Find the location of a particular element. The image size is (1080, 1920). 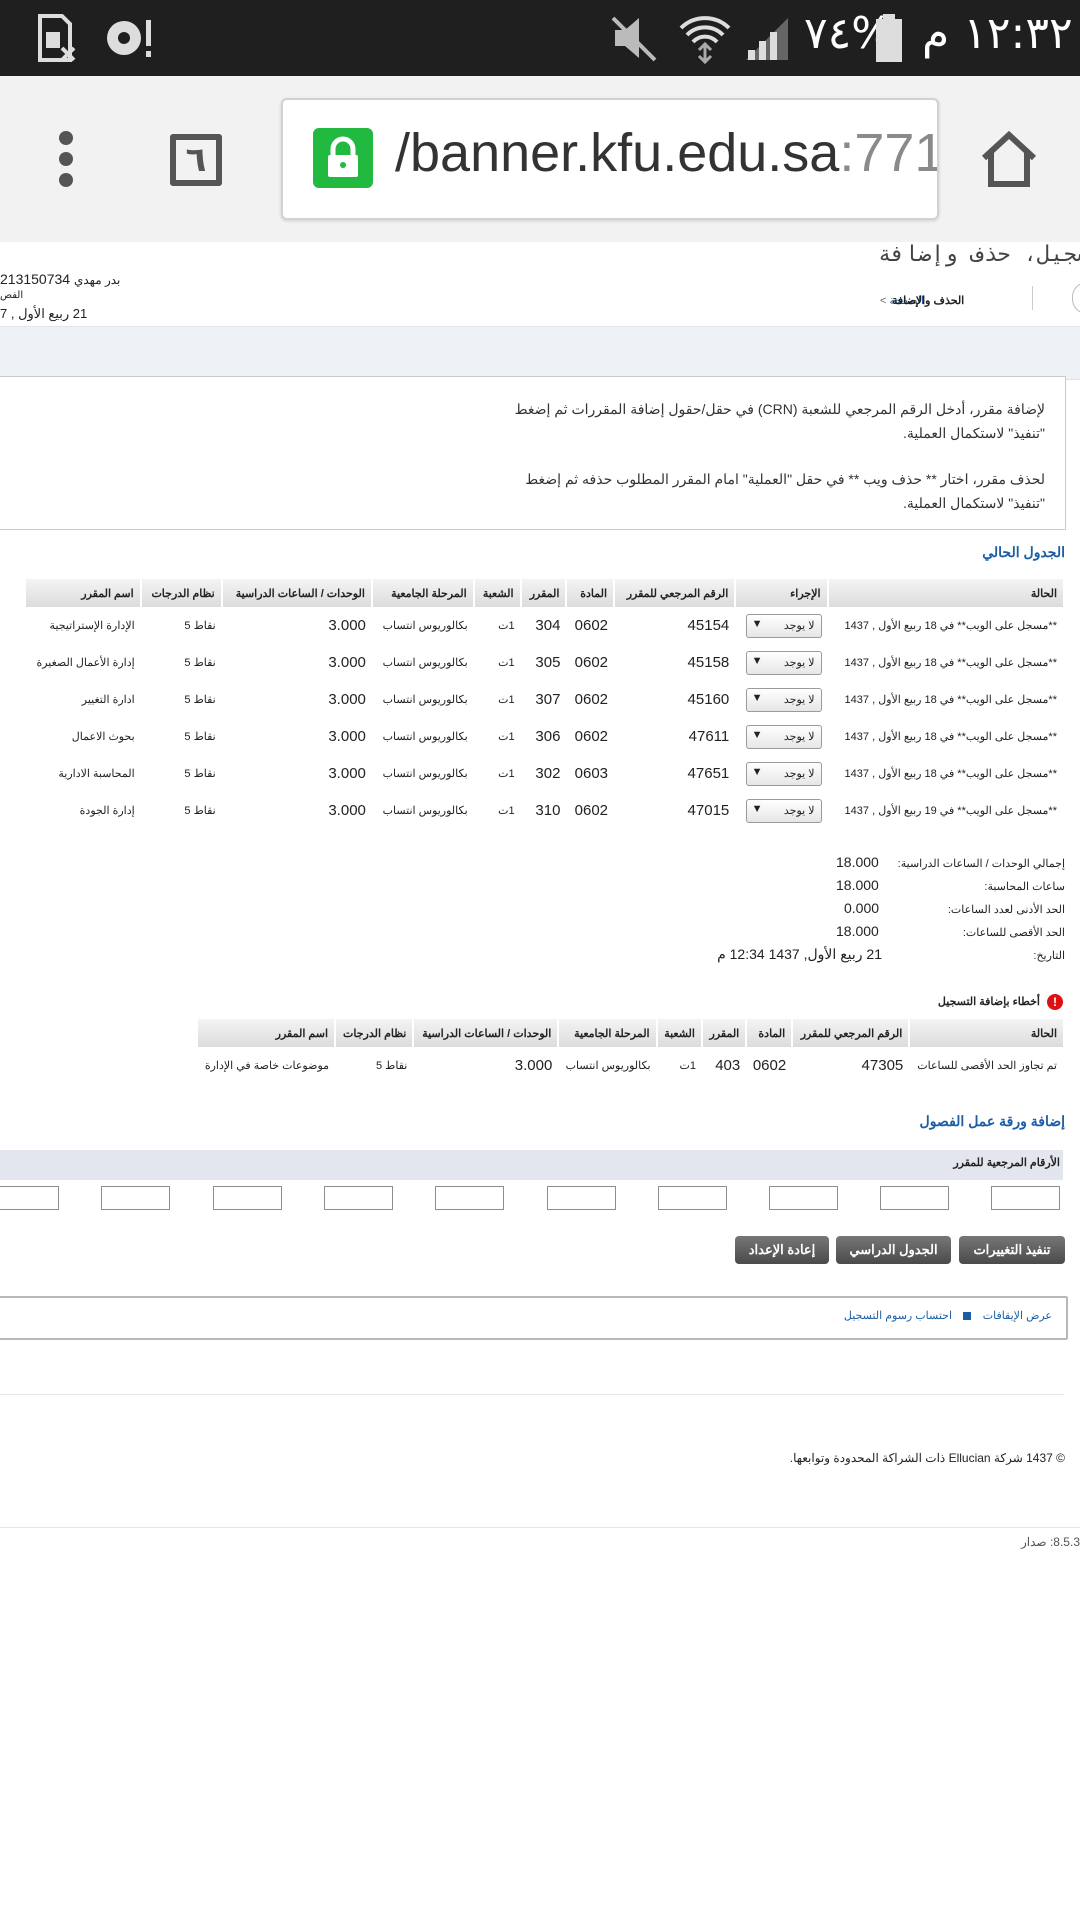

term-label: الفص is located at coordinates (12, 295).